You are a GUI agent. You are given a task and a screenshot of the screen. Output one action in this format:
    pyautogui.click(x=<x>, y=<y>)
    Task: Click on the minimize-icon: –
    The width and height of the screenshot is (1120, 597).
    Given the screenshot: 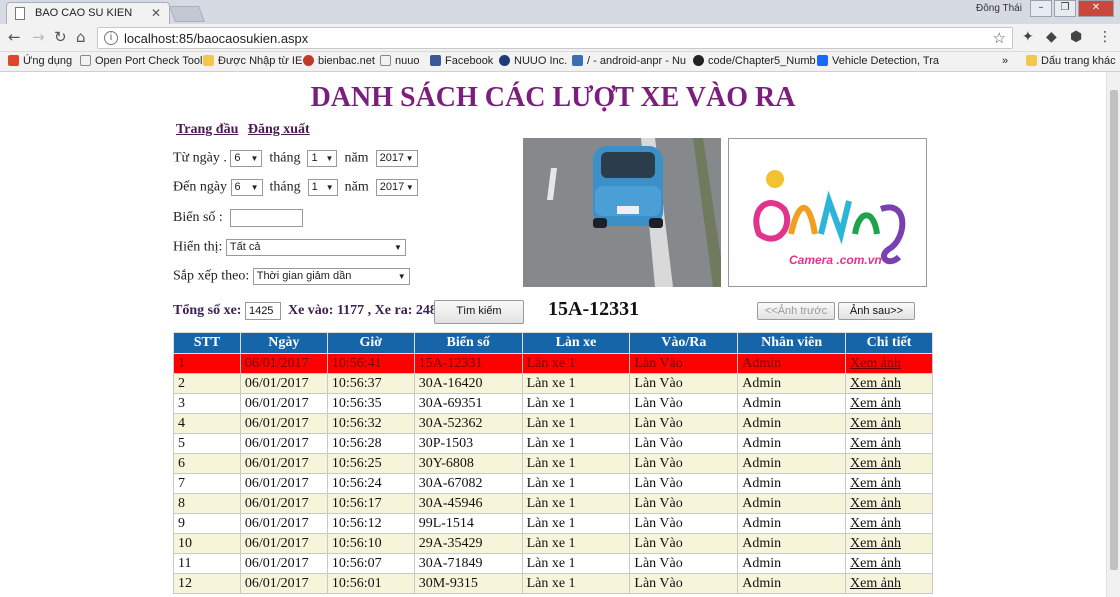 What is the action you would take?
    pyautogui.click(x=1041, y=8)
    